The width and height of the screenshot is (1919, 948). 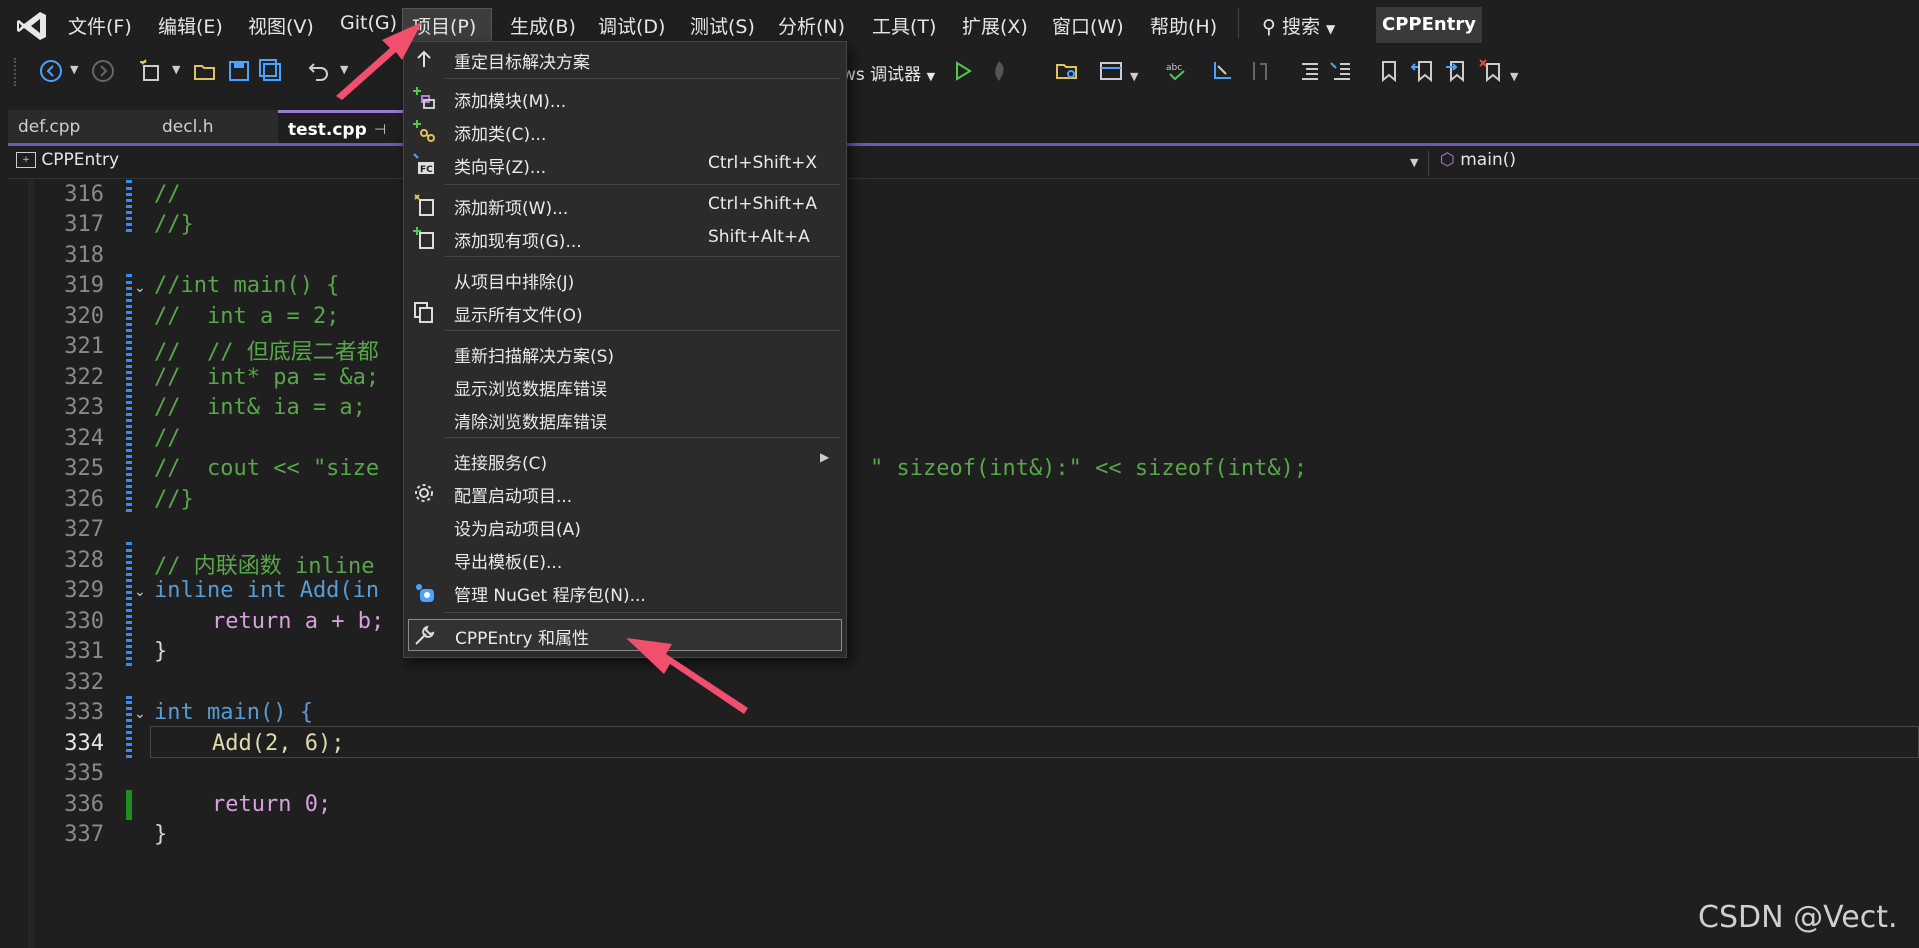 I want to click on member-dropdown: ⬡ main(), so click(x=1478, y=160).